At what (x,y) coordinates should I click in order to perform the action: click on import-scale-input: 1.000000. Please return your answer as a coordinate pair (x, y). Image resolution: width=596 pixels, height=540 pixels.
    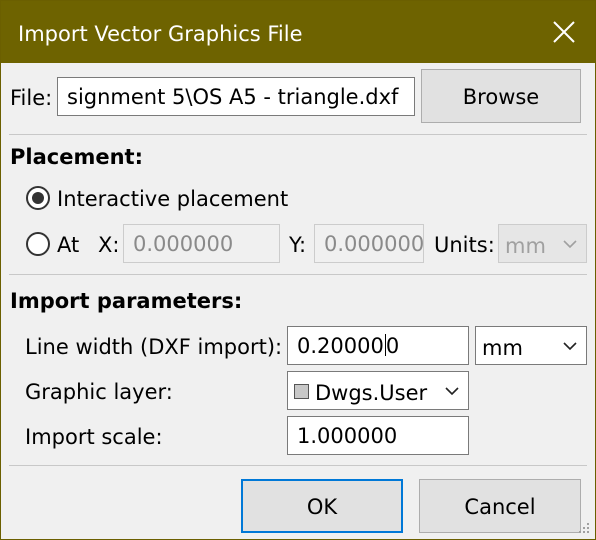
    Looking at the image, I should click on (378, 435).